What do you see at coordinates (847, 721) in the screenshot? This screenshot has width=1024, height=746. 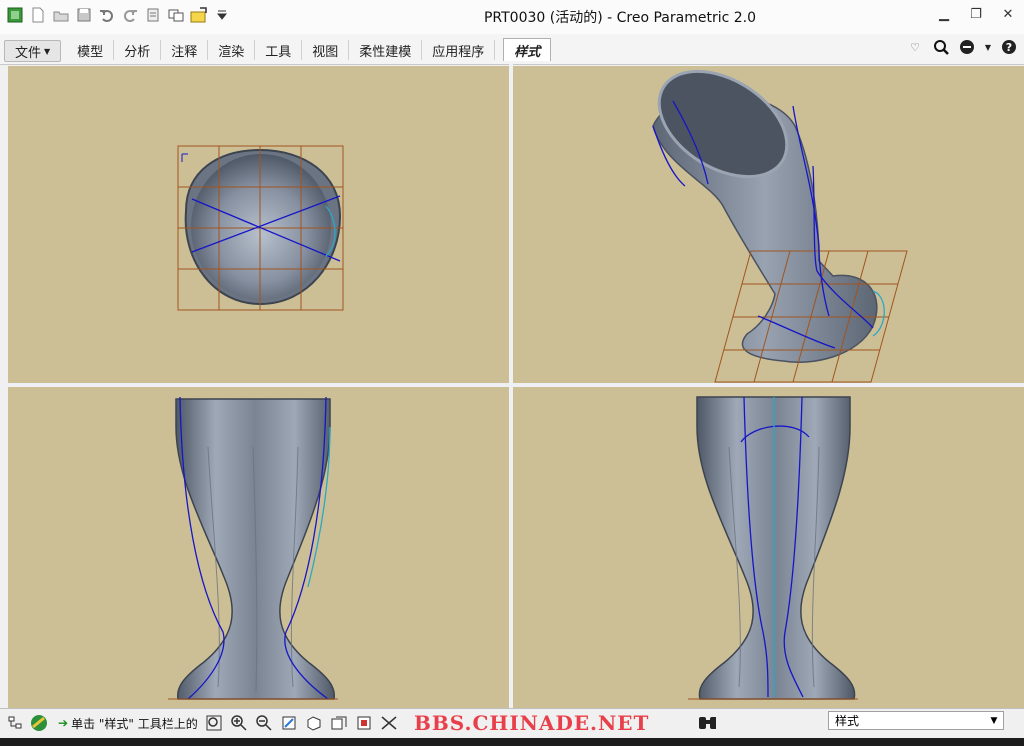 I see `filter-select-value: 样式` at bounding box center [847, 721].